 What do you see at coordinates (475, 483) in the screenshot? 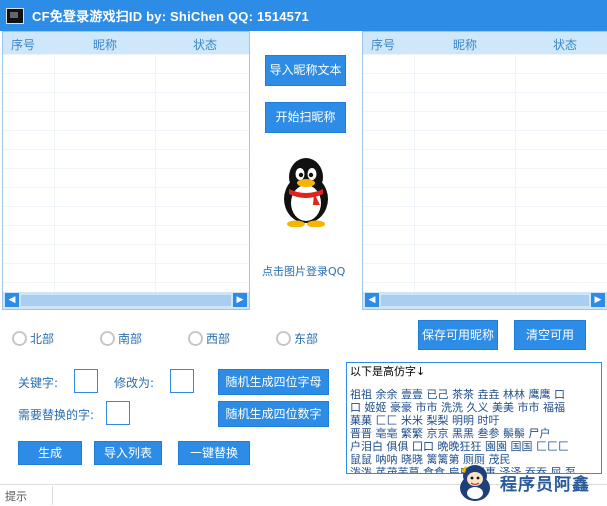
I see `watermark-mascot-icon` at bounding box center [475, 483].